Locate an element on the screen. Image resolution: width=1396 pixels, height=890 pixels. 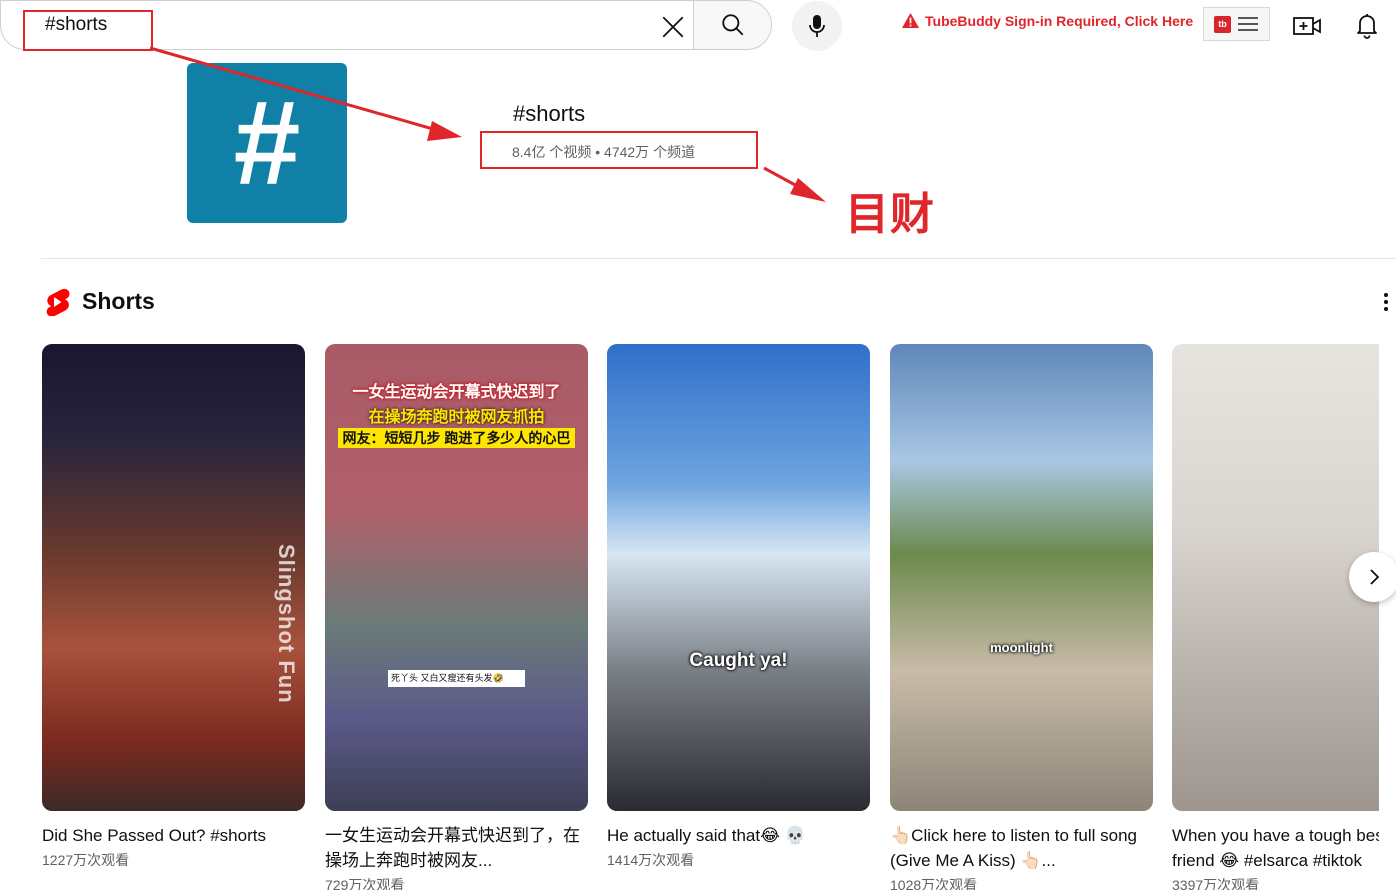
warning-icon is located at coordinates (910, 20).